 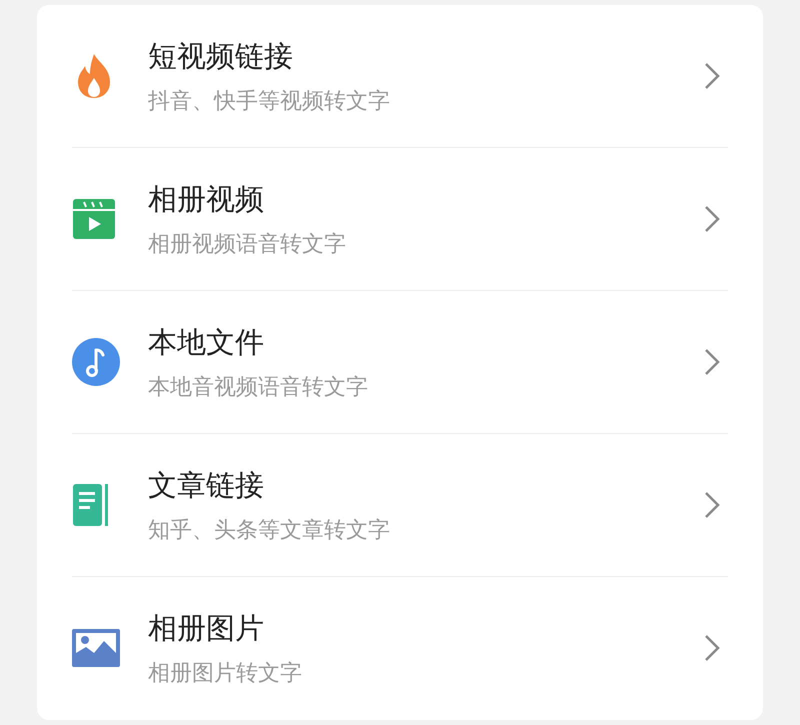 I want to click on item-subtitle: 知乎、头条等文章转文字, so click(x=269, y=531).